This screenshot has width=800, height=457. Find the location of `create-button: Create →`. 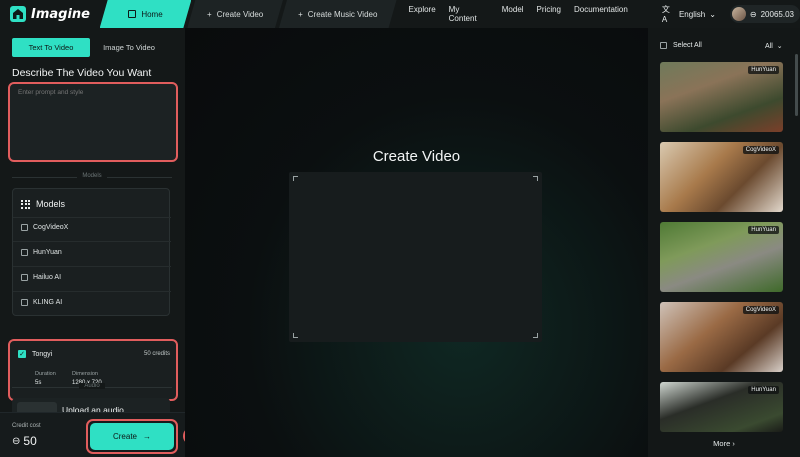

create-button: Create → is located at coordinates (132, 436).